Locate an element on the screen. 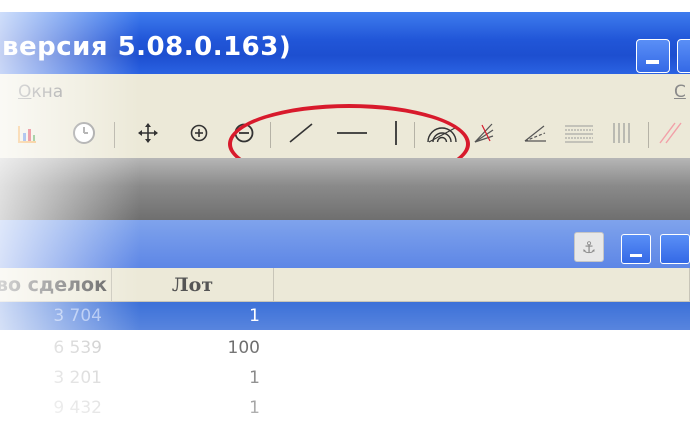 The image size is (690, 438). column-header-deals: во сделок is located at coordinates (56, 285).